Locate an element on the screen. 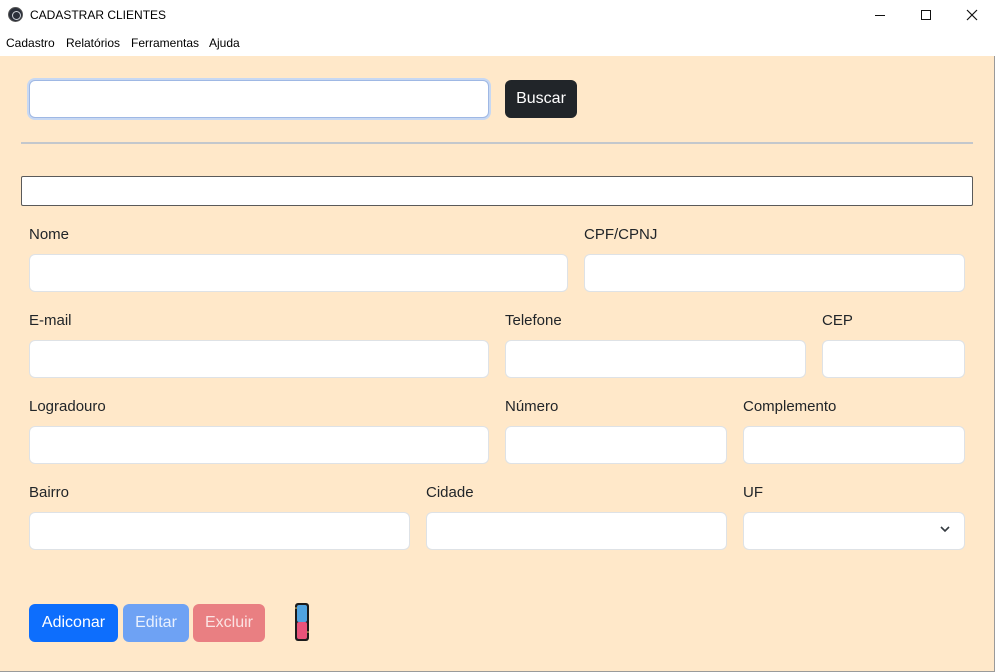  numero-label: Número is located at coordinates (532, 406).